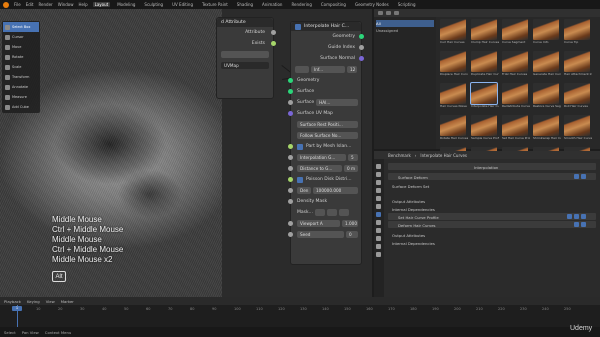 This screenshot has height=337, width=600. Describe the element at coordinates (378, 198) in the screenshot. I see `world-tab-icon` at that location.